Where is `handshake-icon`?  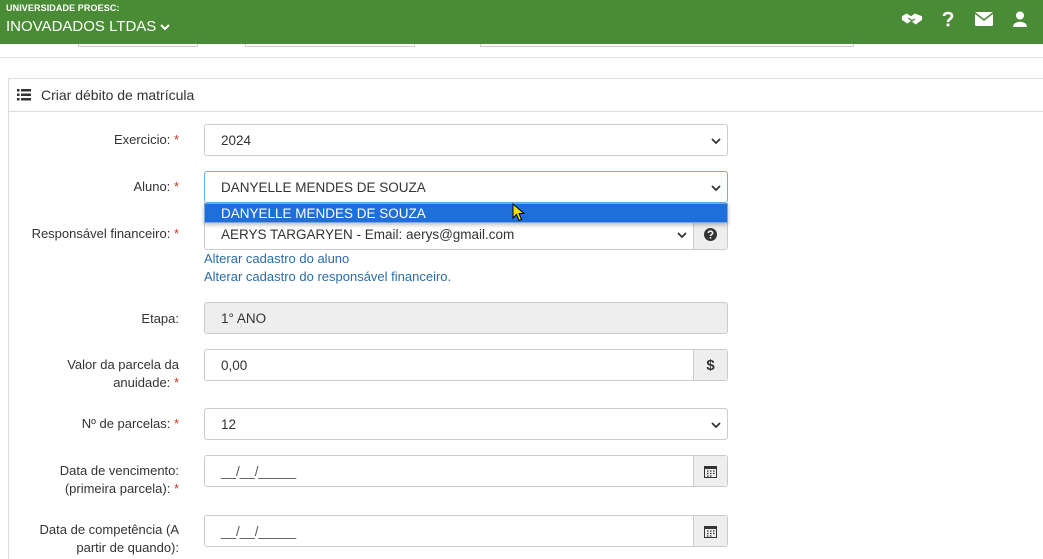
handshake-icon is located at coordinates (912, 19).